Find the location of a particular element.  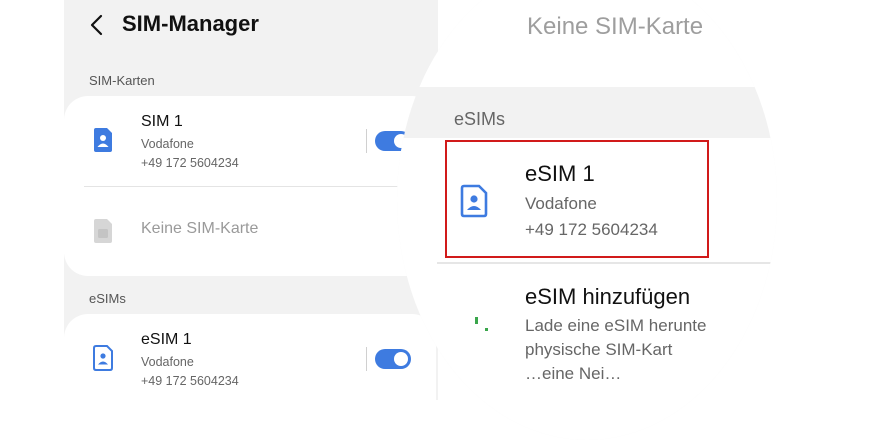

zoom-esims-section-label: eSIMs is located at coordinates (480, 119).